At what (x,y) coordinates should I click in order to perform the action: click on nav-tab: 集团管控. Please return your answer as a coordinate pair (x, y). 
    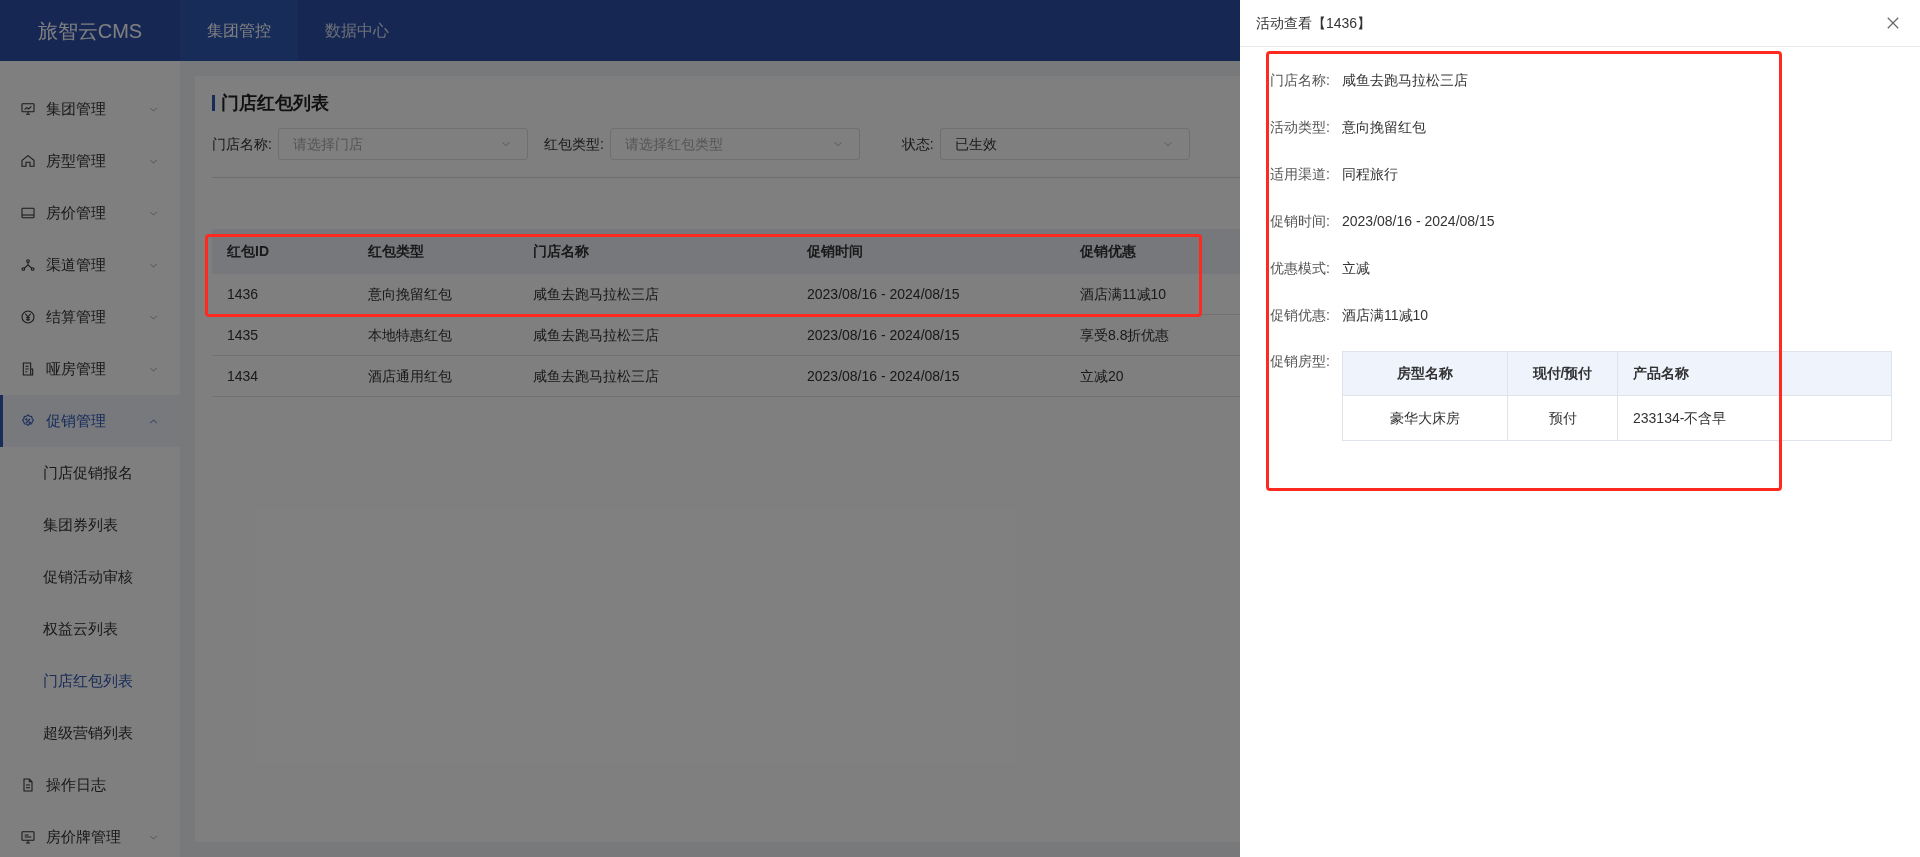
    Looking at the image, I should click on (239, 30).